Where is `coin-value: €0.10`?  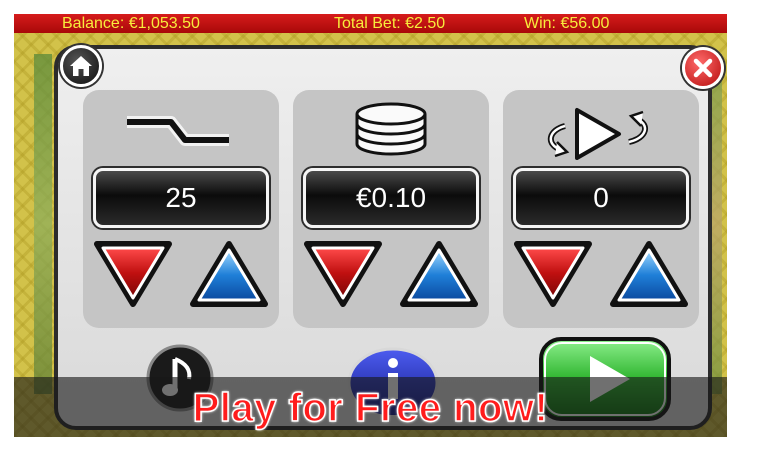
coin-value: €0.10 is located at coordinates (391, 198).